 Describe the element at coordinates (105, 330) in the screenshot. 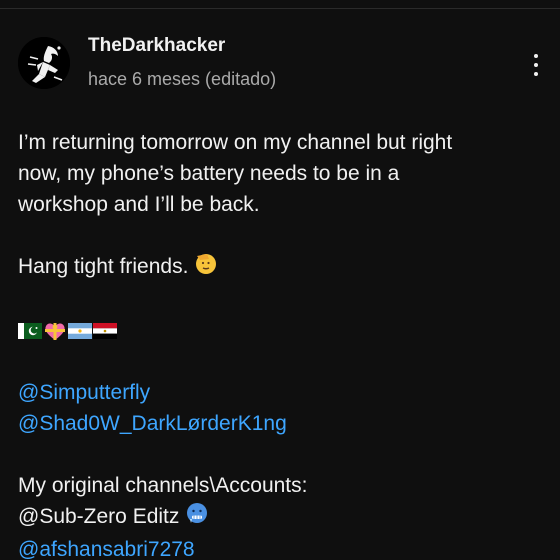

I see `egypt-flag-emoji` at that location.